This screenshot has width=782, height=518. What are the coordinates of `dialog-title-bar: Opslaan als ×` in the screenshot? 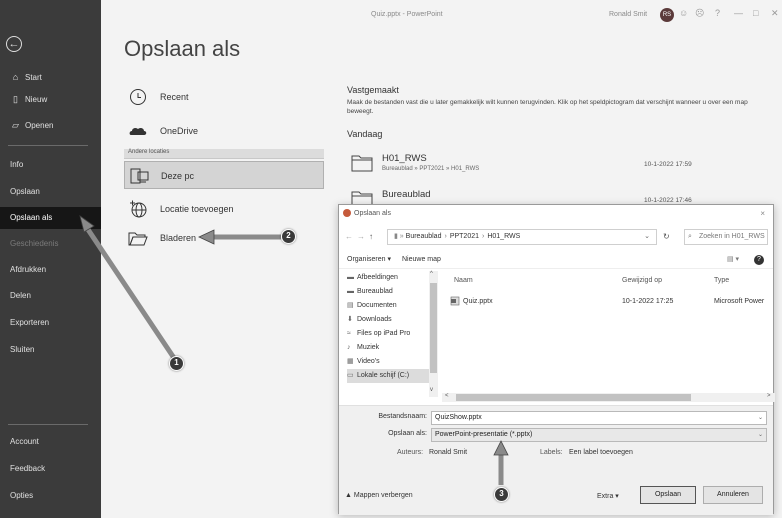 It's located at (556, 214).